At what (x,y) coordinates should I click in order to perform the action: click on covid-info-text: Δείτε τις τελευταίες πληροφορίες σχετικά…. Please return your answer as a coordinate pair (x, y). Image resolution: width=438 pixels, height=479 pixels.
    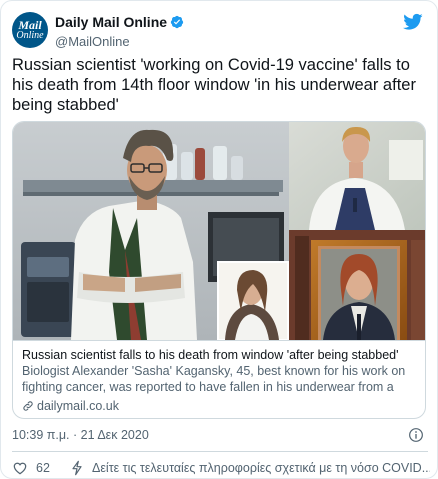
    Looking at the image, I should click on (261, 468).